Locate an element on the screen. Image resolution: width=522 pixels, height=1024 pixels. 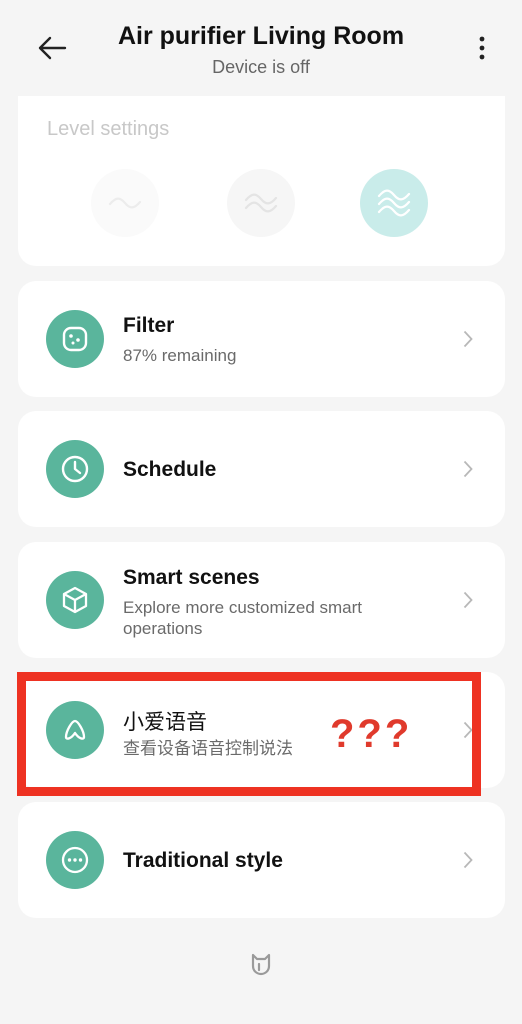
level-settings-title: Level settings is located at coordinates (108, 129).